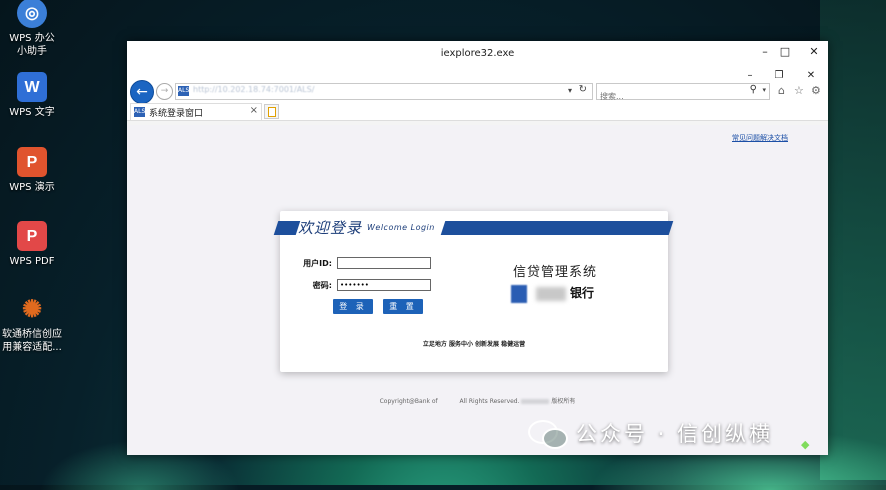  What do you see at coordinates (548, 433) in the screenshot?
I see `wechat-logo-icon` at bounding box center [548, 433].